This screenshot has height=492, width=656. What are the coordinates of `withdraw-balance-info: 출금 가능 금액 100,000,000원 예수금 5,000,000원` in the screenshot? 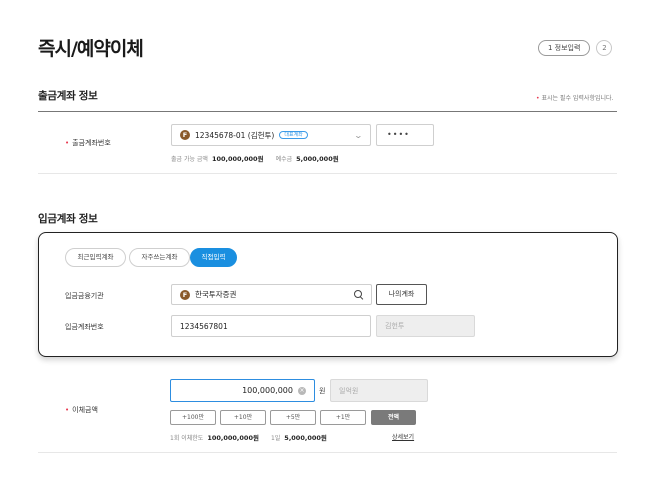 It's located at (255, 158).